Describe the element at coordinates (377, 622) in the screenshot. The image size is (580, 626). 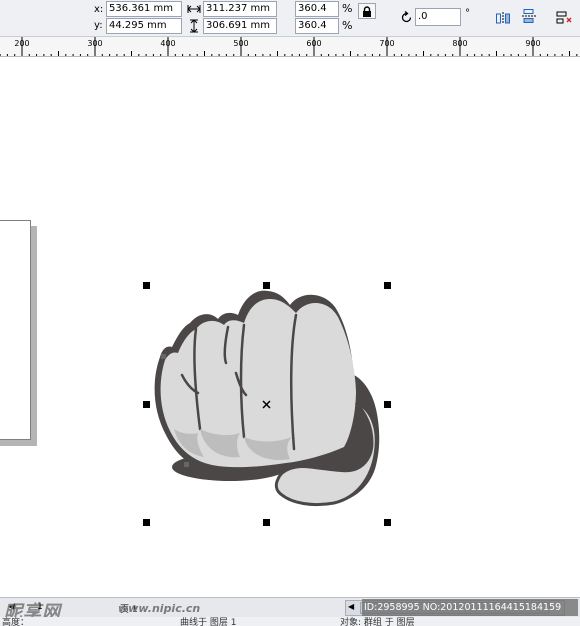
I see `status-right-text: 对象: 群组 于 图层` at that location.